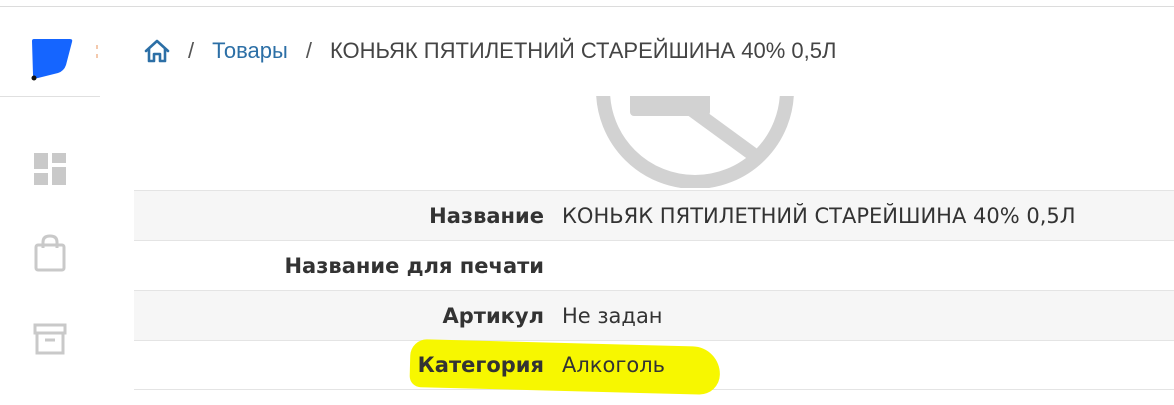 This screenshot has width=1174, height=405. I want to click on property-label: Название для печати, so click(414, 265).